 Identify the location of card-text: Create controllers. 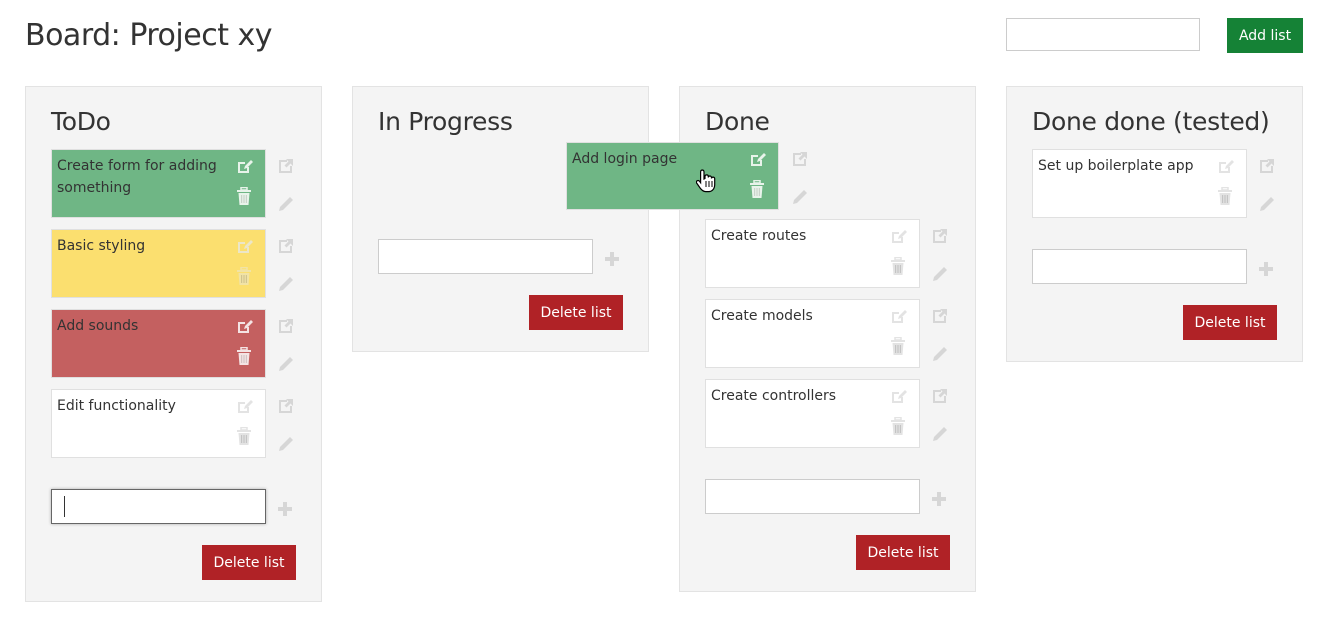
(774, 396).